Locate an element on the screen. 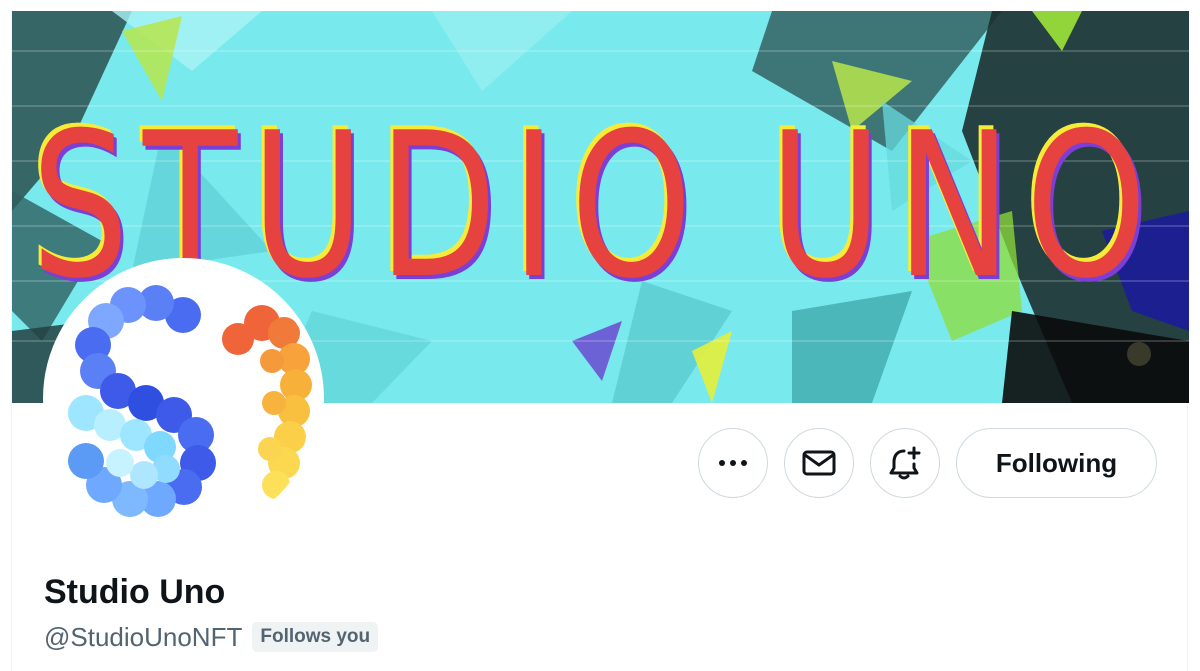 The image size is (1200, 671). profile-avatar is located at coordinates (183, 398).